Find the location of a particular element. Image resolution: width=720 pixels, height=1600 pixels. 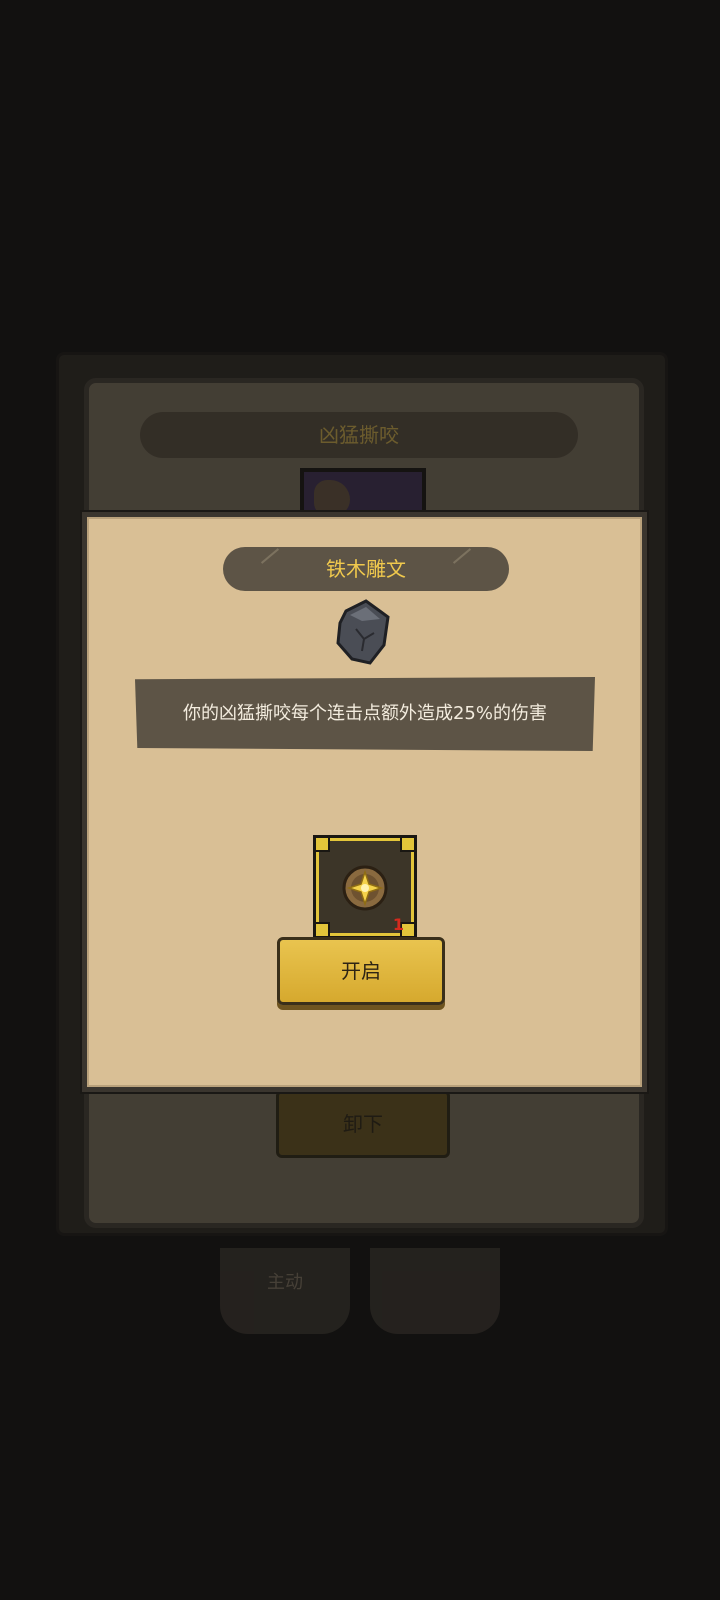

tab-active-skill: 主动 is located at coordinates (285, 1291).